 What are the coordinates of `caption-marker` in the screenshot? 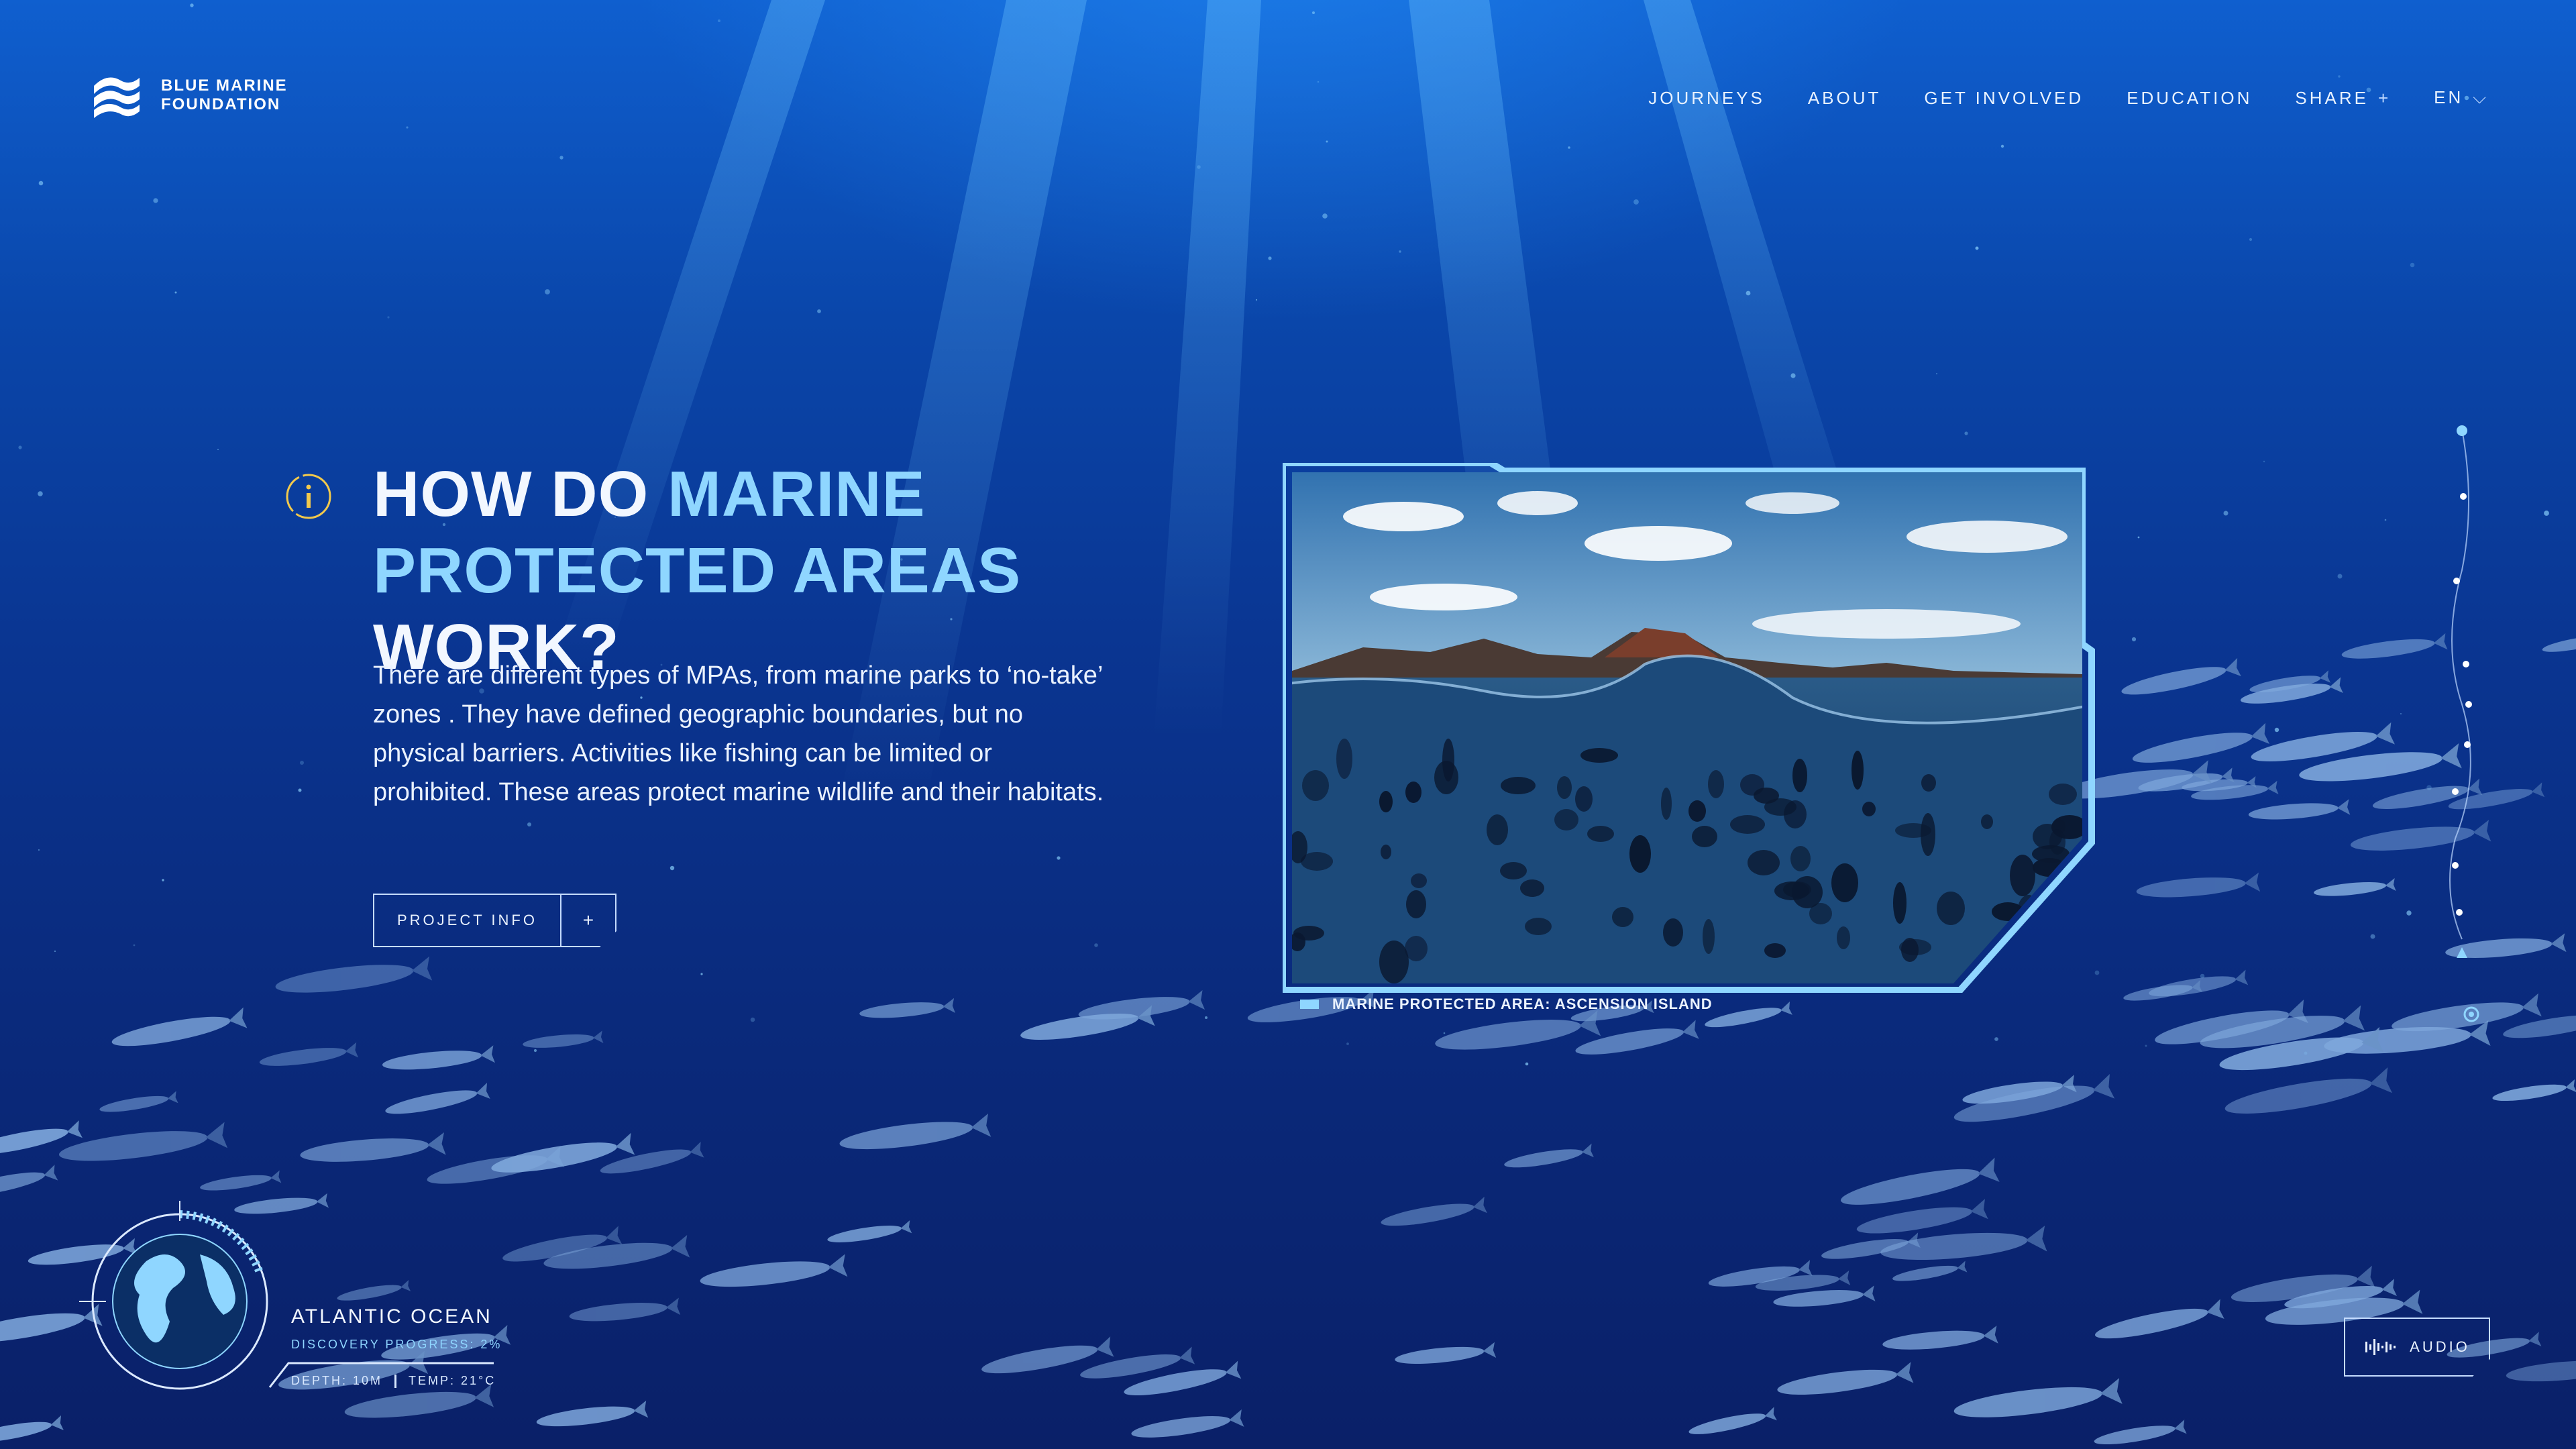 It's located at (1309, 1004).